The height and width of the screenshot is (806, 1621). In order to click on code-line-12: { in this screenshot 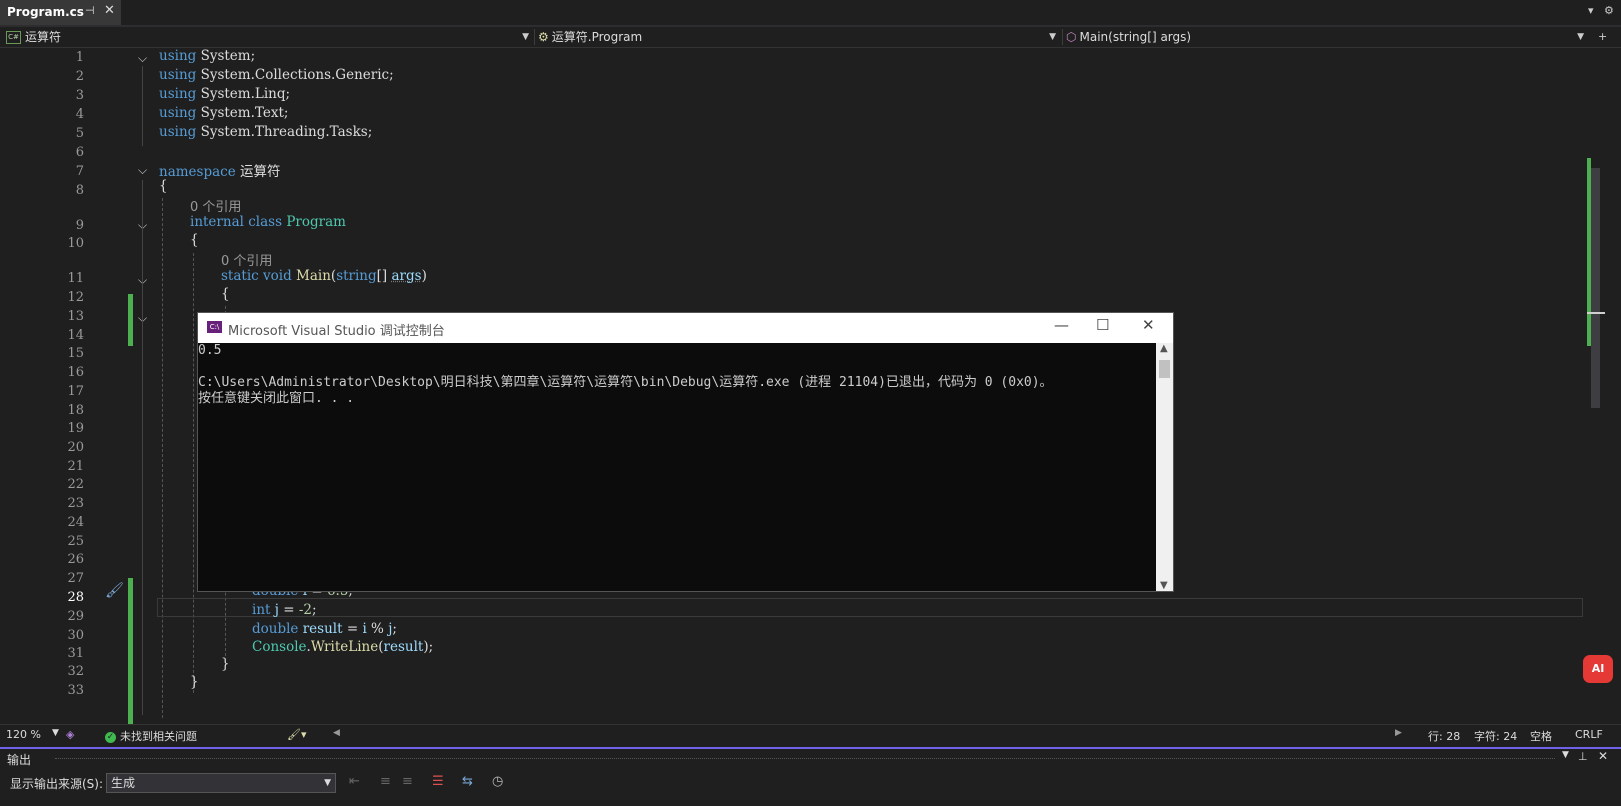, I will do `click(225, 294)`.